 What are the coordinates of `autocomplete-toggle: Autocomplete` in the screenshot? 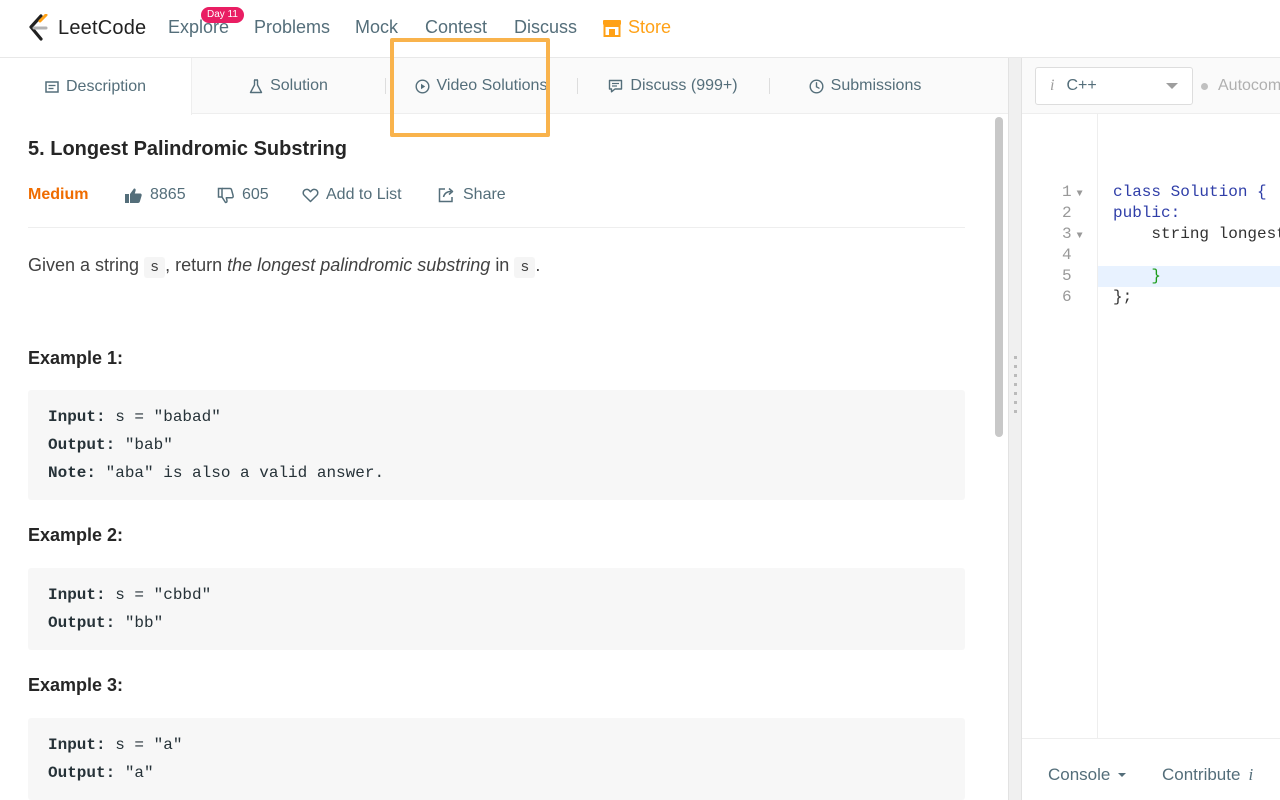 It's located at (1240, 86).